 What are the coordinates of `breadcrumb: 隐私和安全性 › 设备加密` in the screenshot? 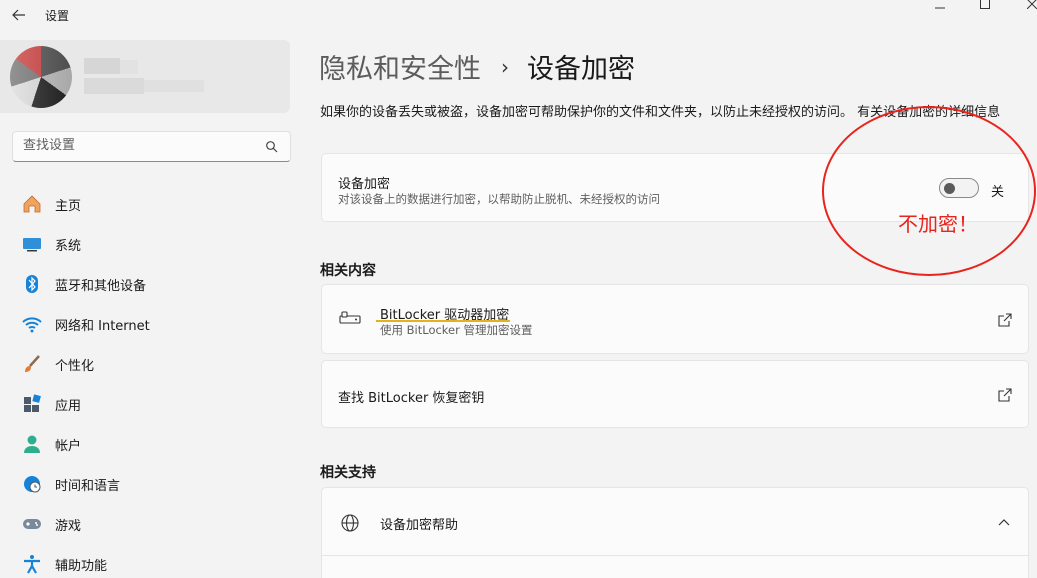 It's located at (477, 66).